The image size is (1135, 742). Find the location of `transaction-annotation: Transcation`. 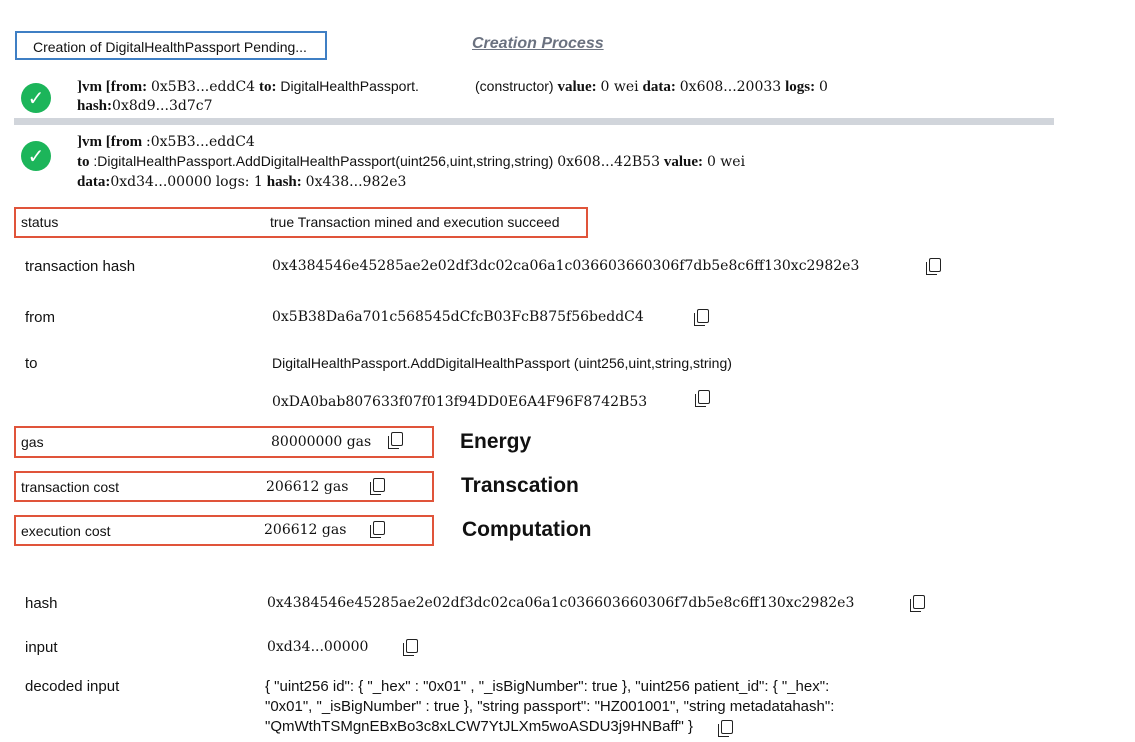

transaction-annotation: Transcation is located at coordinates (520, 485).